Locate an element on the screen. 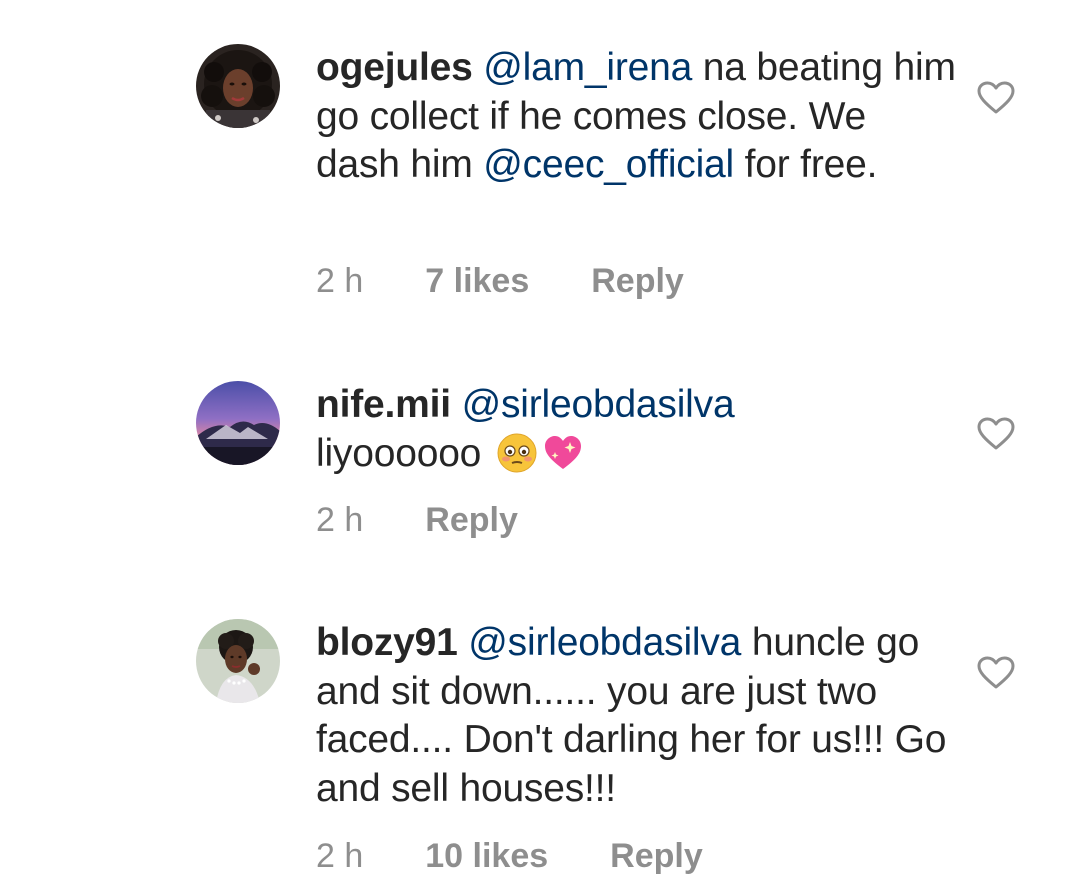  avatar-woman-short-hair-icon is located at coordinates (238, 661).